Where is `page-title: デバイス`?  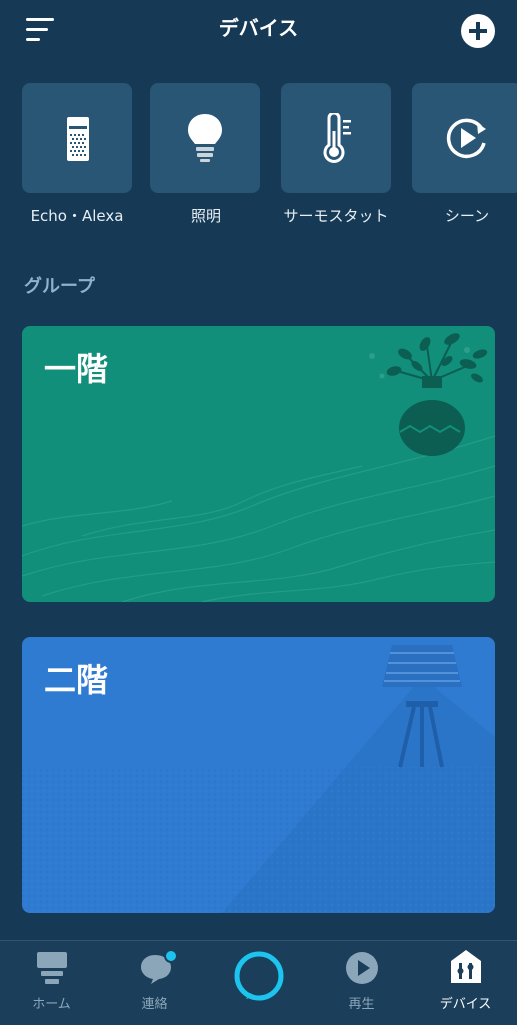 page-title: デバイス is located at coordinates (258, 28).